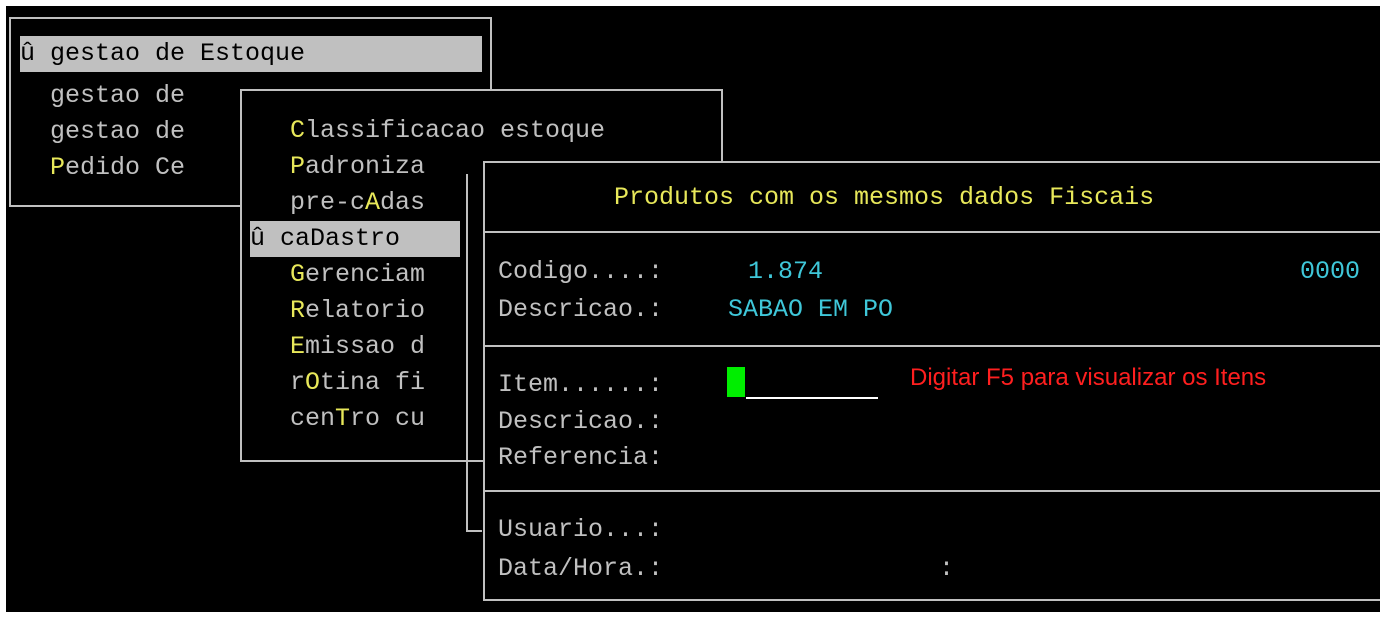 The image size is (1380, 618). I want to click on menu2-item-gerenciam: Gerenciam, so click(357, 275).